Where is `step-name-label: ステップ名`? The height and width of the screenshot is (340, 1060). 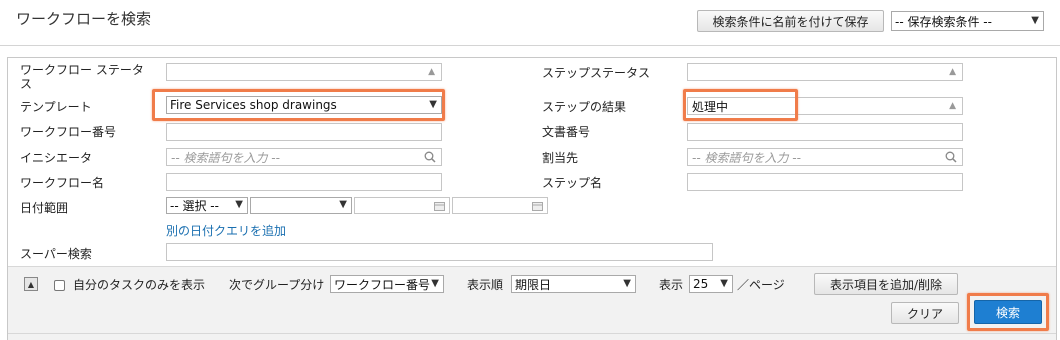
step-name-label: ステップ名 is located at coordinates (572, 183).